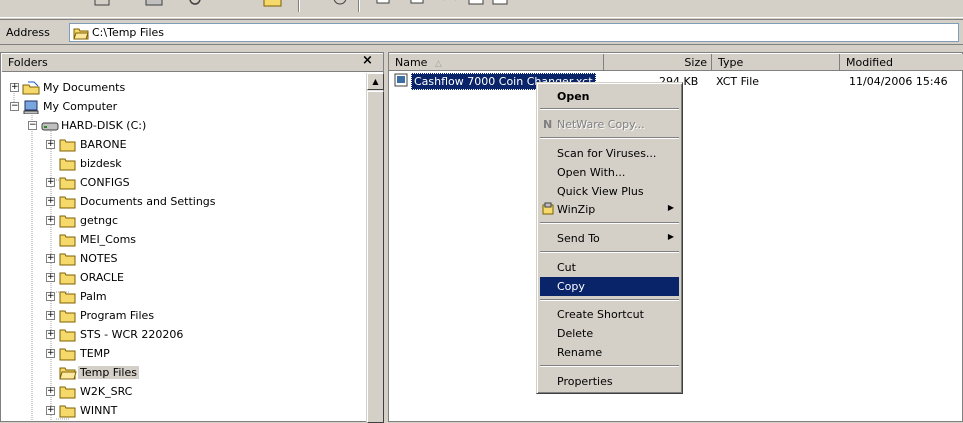  Describe the element at coordinates (99, 220) in the screenshot. I see `tree-label: getngc` at that location.